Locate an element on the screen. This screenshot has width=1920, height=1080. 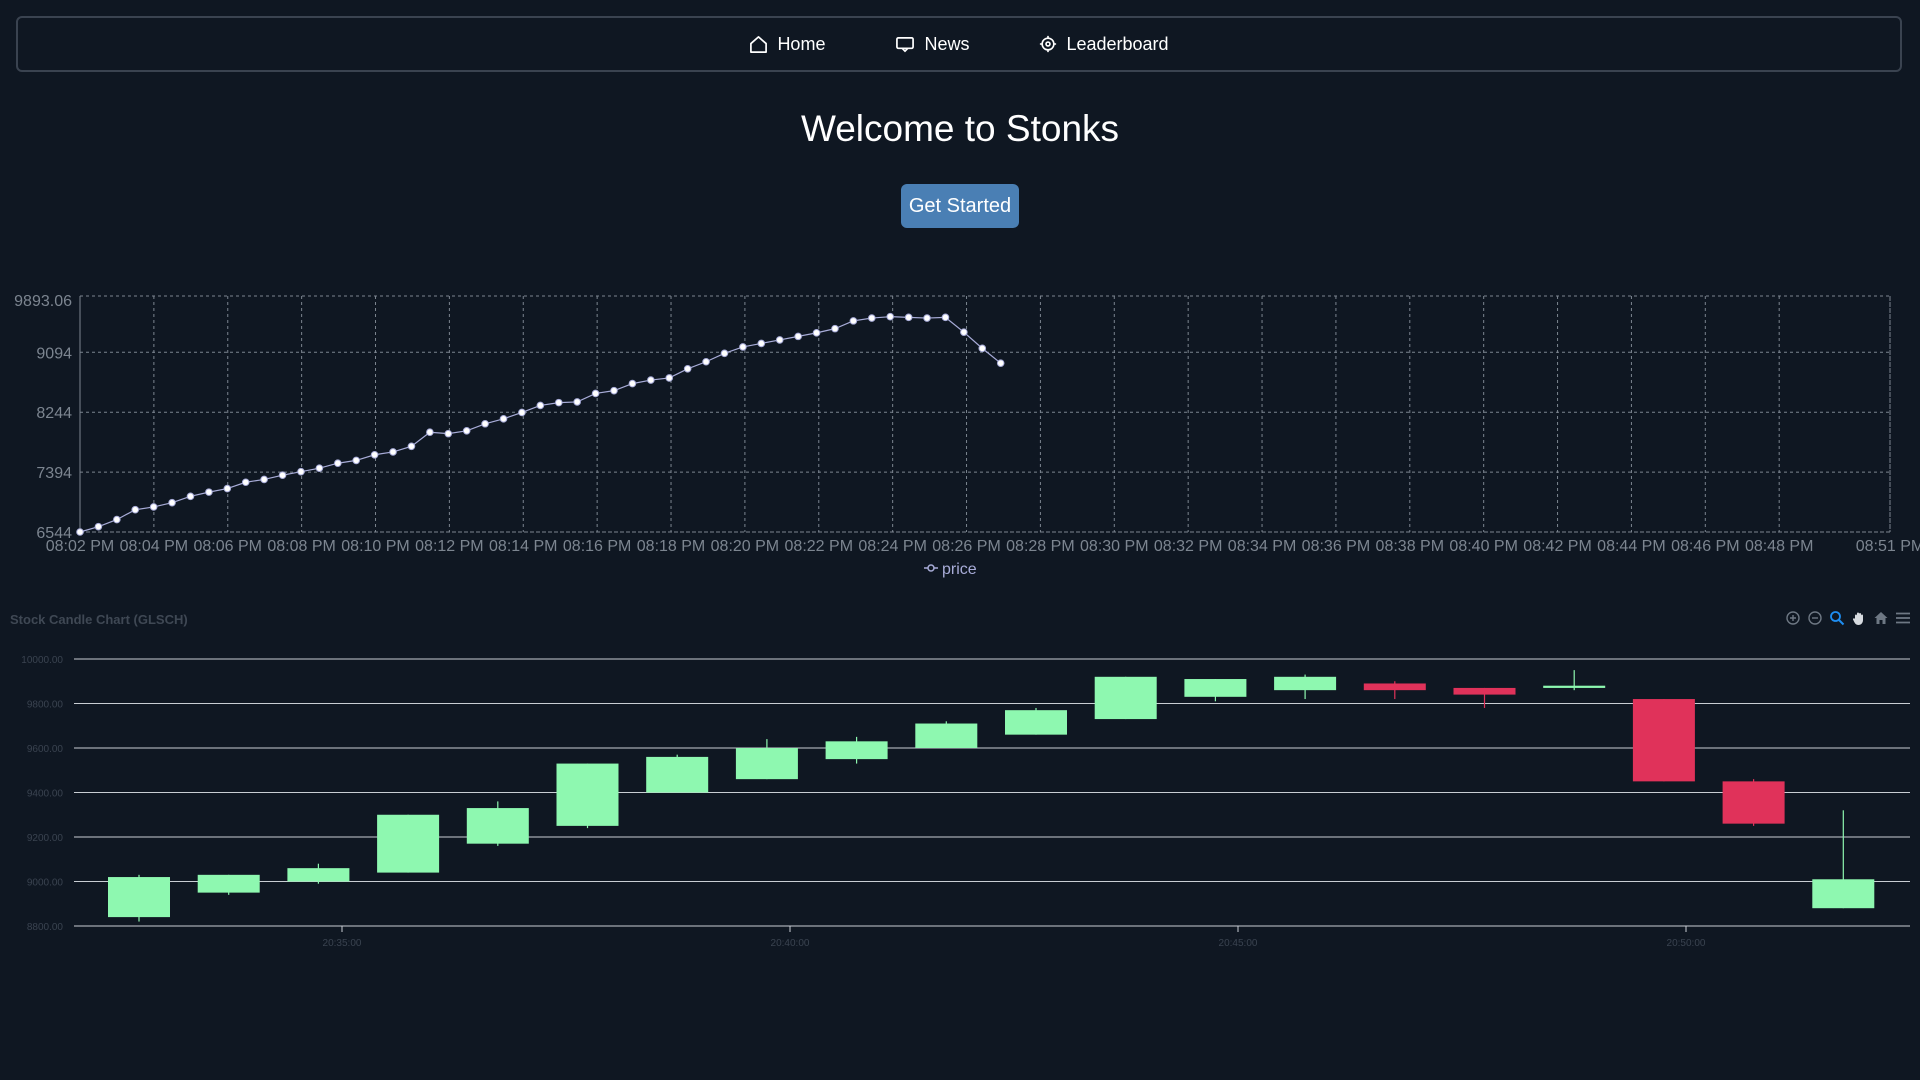
nav-home: Home is located at coordinates (787, 44).